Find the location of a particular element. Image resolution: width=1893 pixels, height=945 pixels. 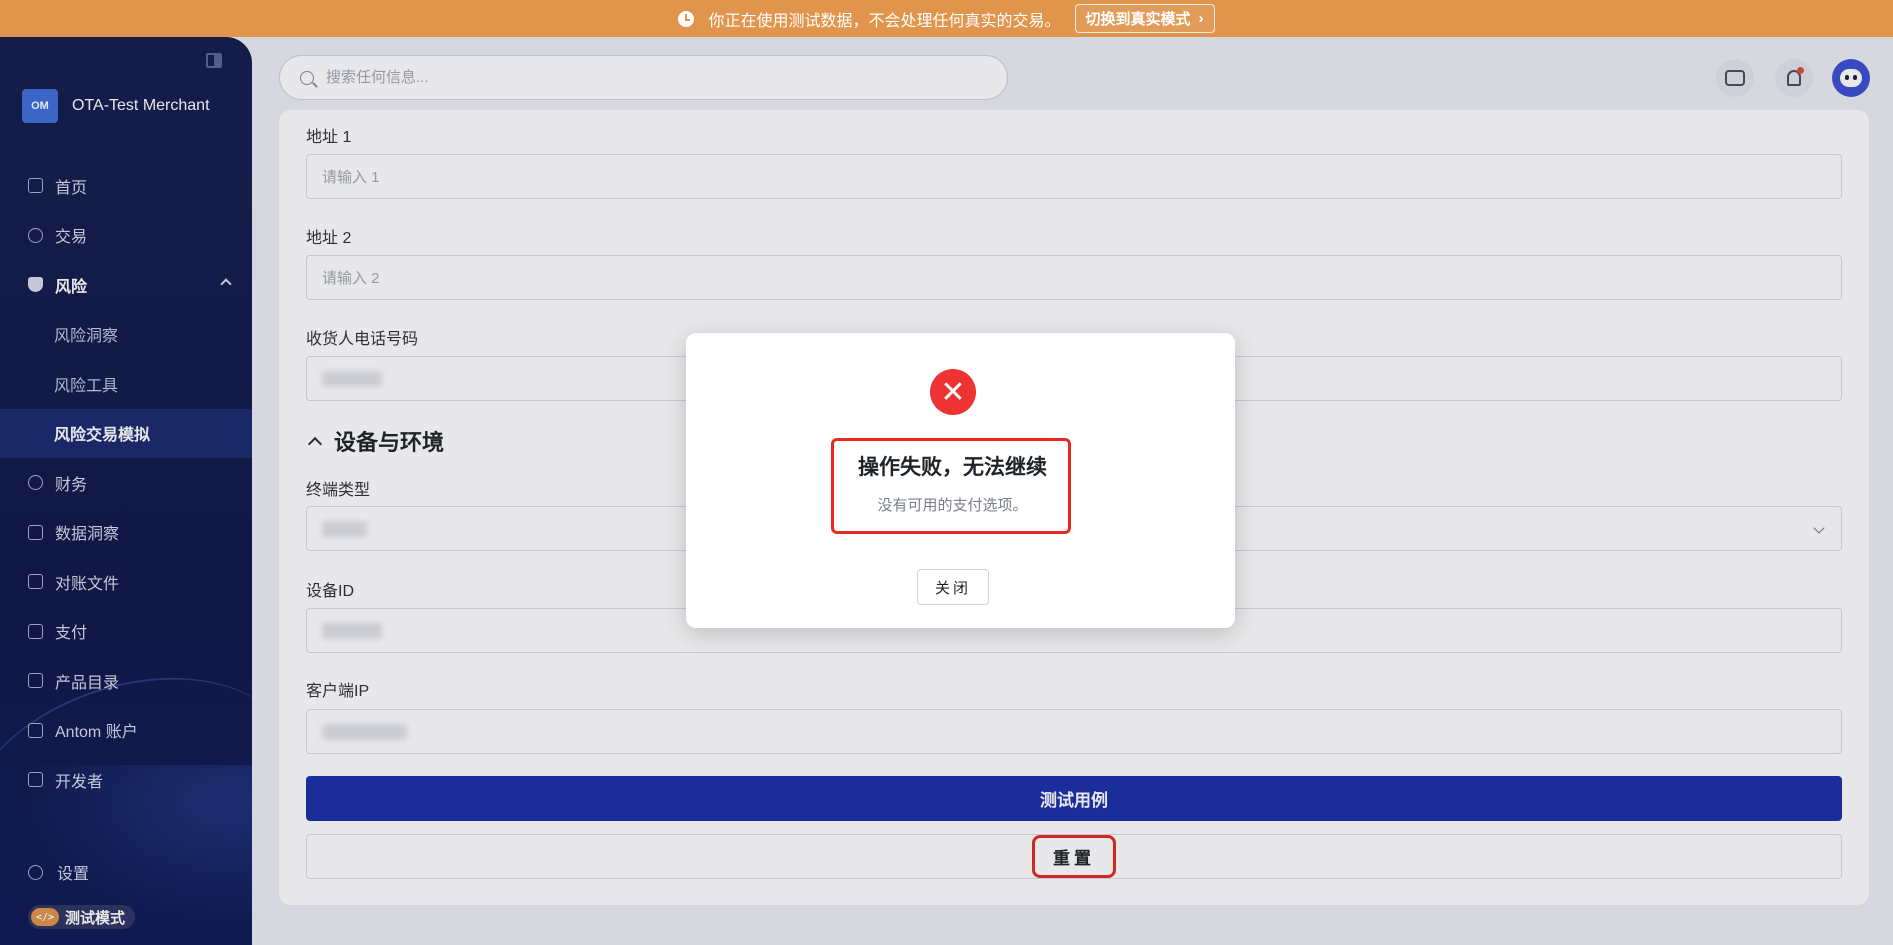

test-data-banner: 你正在使用测试数据，不会处理任何真实的交易。 切换到真实模式 › is located at coordinates (946, 18).